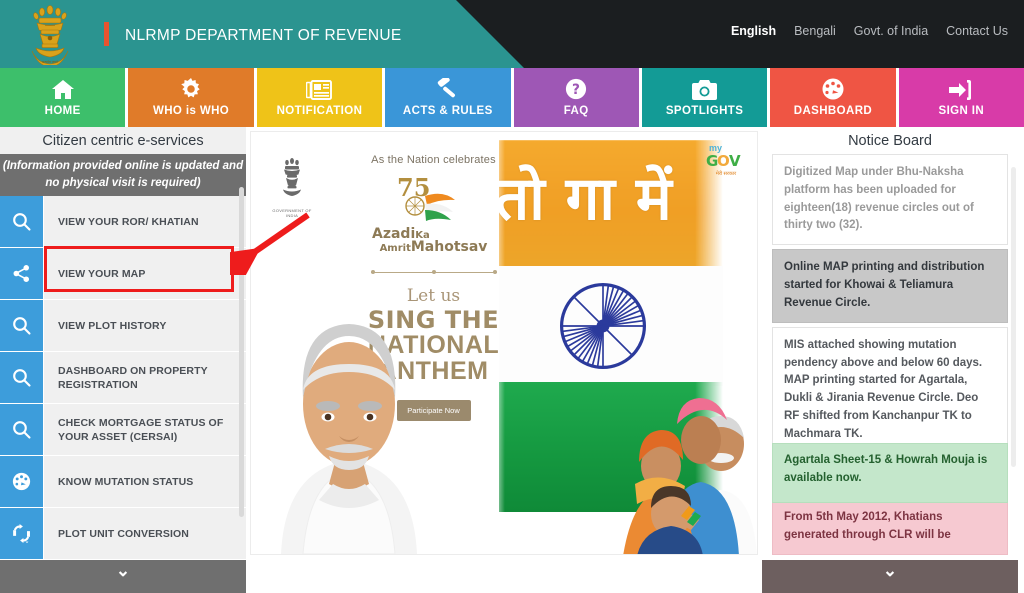 The width and height of the screenshot is (1024, 593). I want to click on mygov-logo: my G O V मेरी सरकार, so click(726, 160).